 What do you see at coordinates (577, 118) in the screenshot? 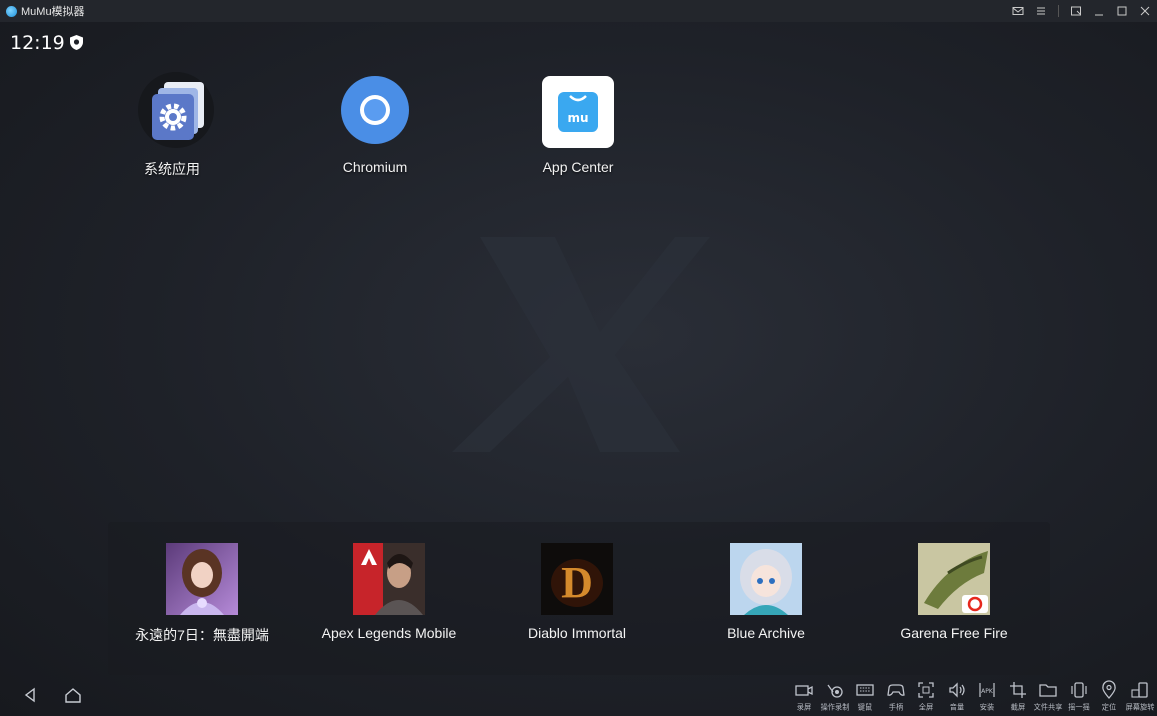
I see `svg-text: mu` at bounding box center [577, 118].